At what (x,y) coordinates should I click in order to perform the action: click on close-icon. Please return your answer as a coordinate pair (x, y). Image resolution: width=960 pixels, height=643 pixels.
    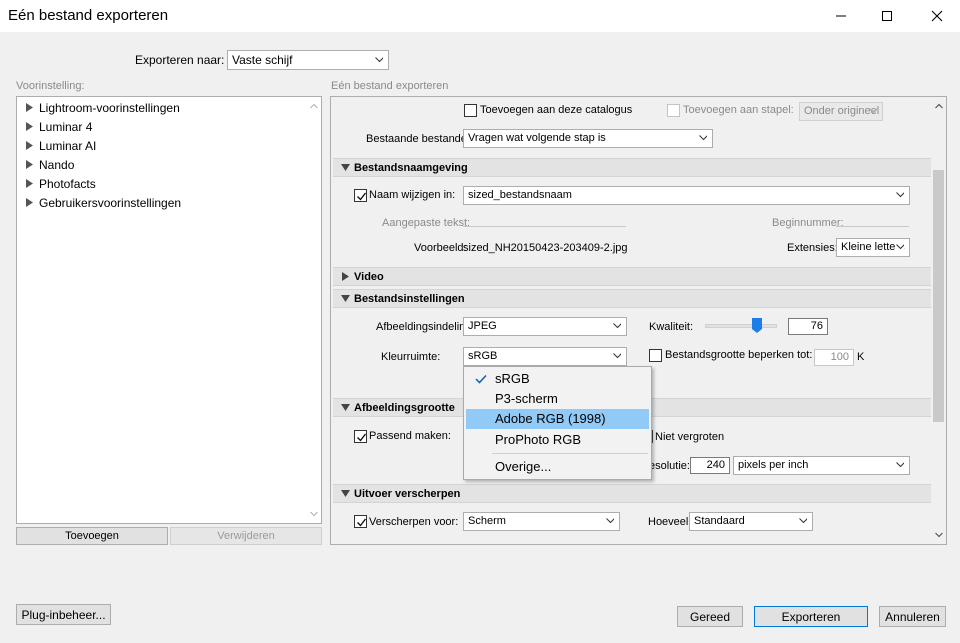
    Looking at the image, I should click on (937, 16).